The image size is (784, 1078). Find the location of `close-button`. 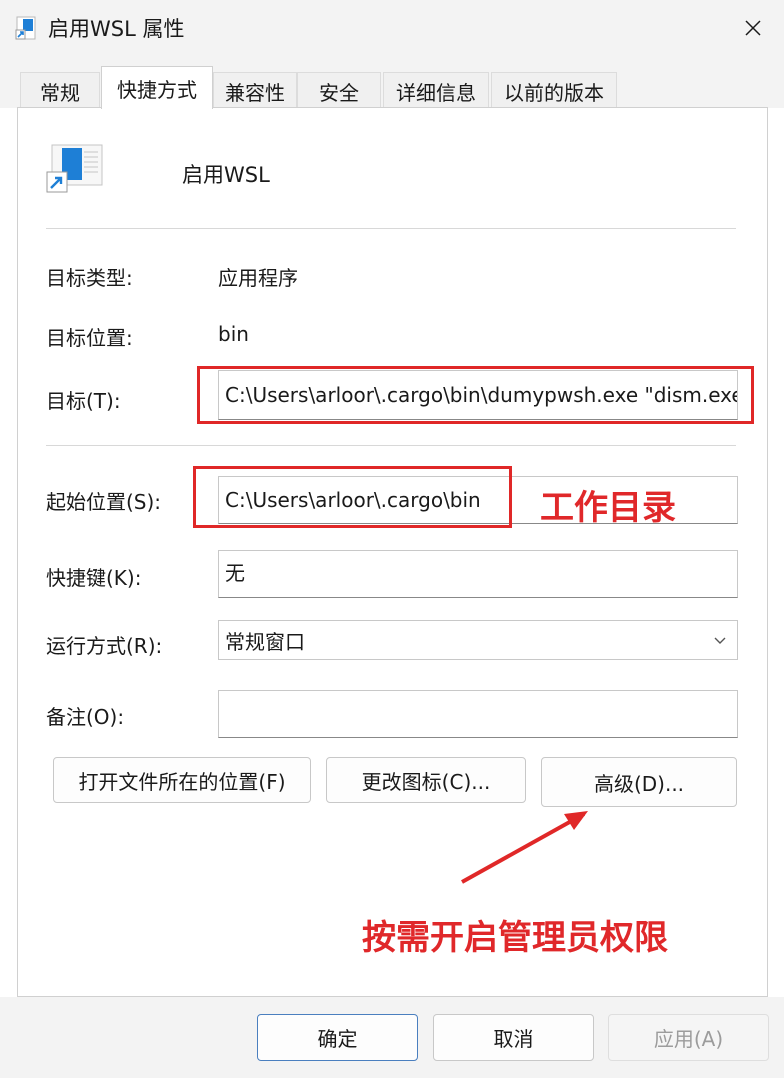

close-button is located at coordinates (753, 28).